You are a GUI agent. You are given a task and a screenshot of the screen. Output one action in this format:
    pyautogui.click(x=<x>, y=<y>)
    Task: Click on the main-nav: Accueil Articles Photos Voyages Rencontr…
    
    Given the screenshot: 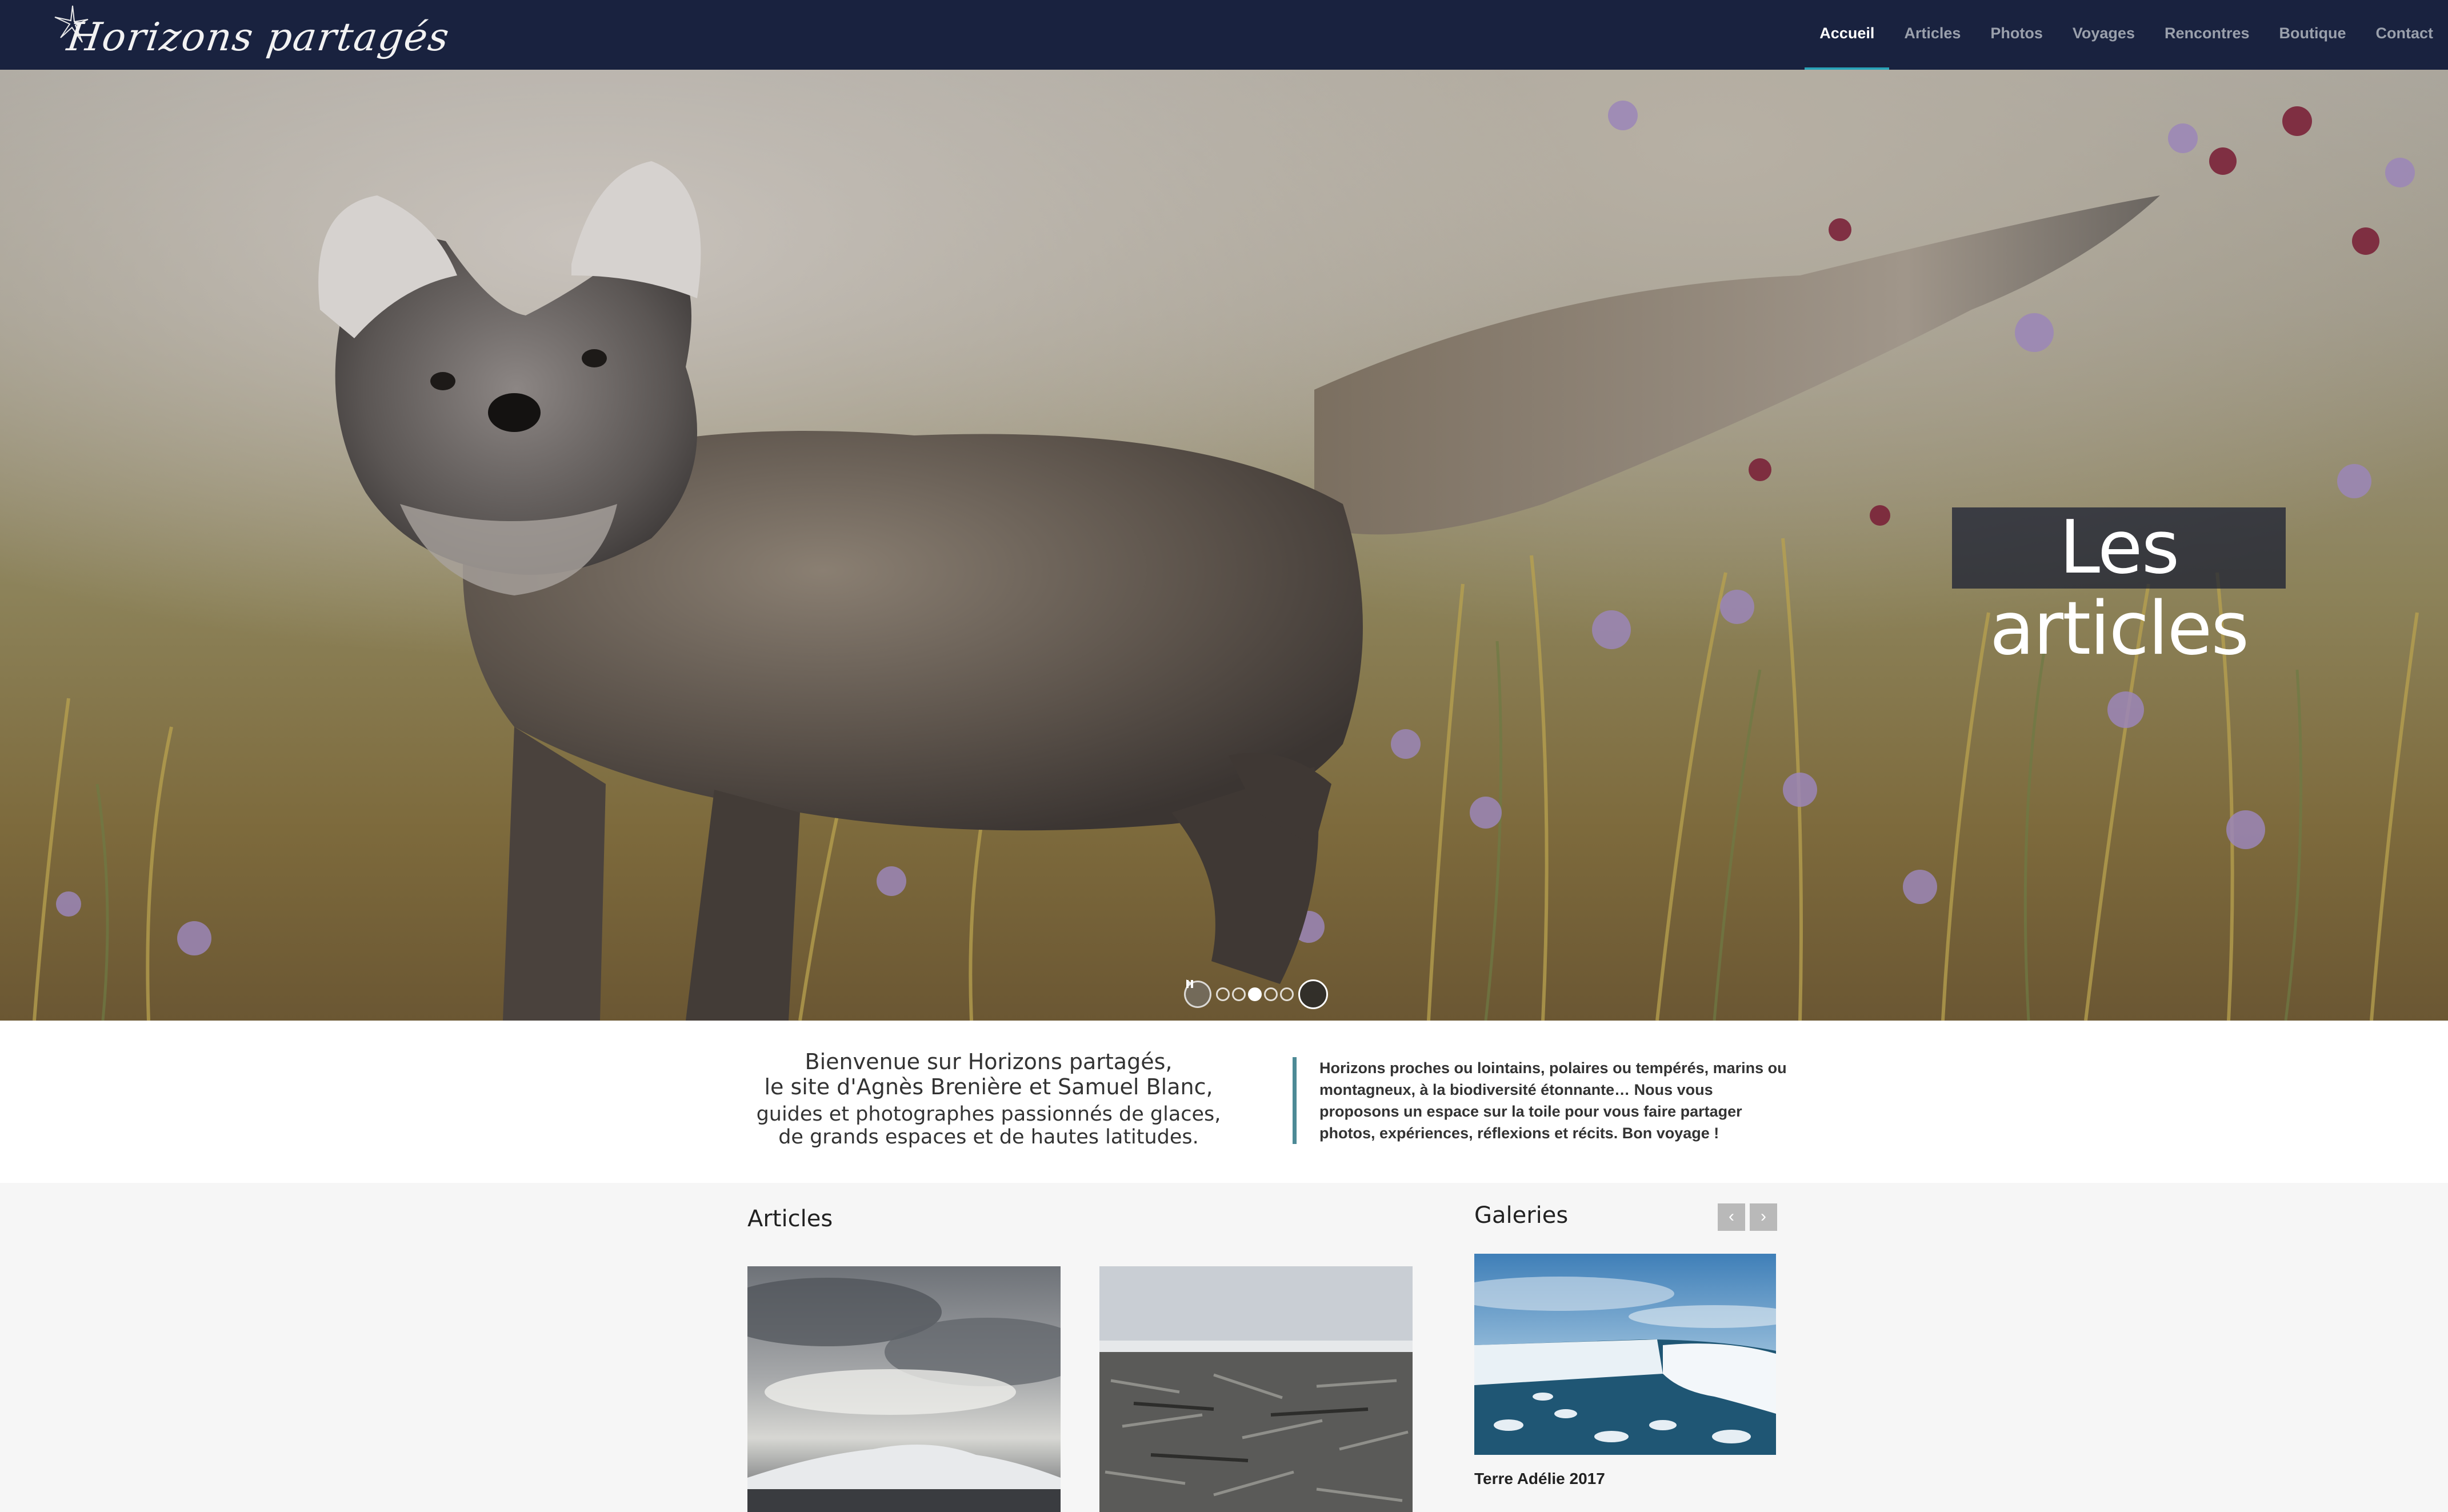 What is the action you would take?
    pyautogui.click(x=2126, y=35)
    